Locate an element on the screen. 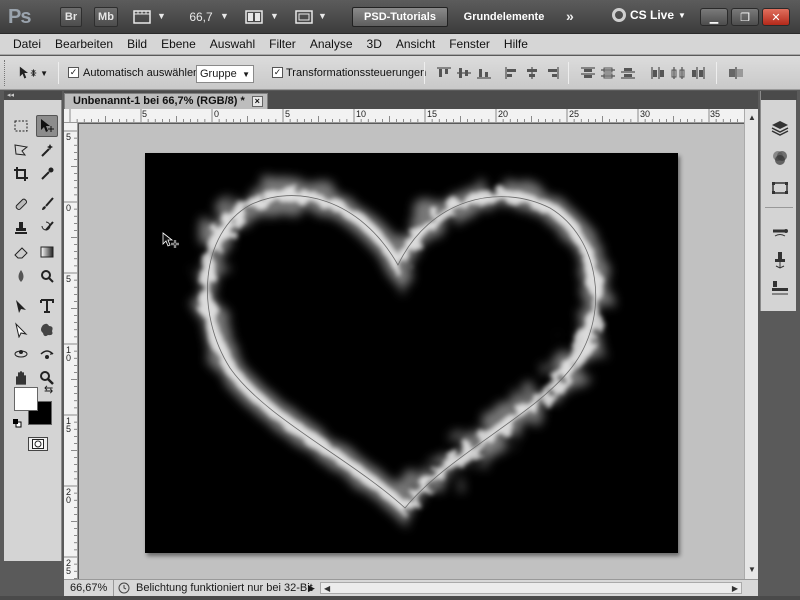 This screenshot has width=800, height=600. path-selection-tool is located at coordinates (21, 306).